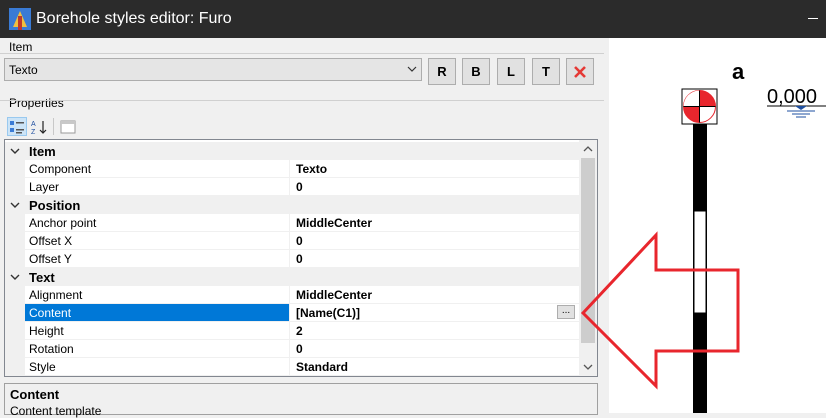  I want to click on description-panel: Content Content template, so click(301, 400).